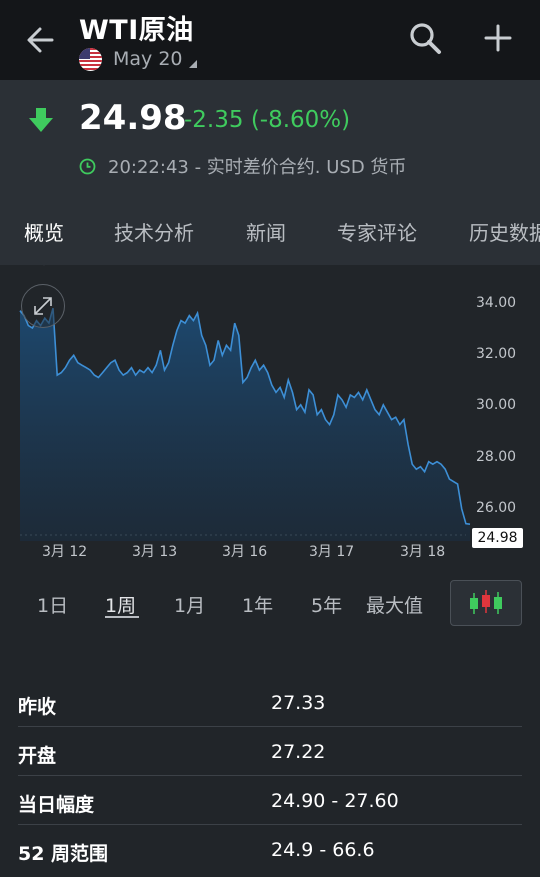 This screenshot has height=877, width=540. I want to click on stat-value: 24.9 - 66.6, so click(323, 850).